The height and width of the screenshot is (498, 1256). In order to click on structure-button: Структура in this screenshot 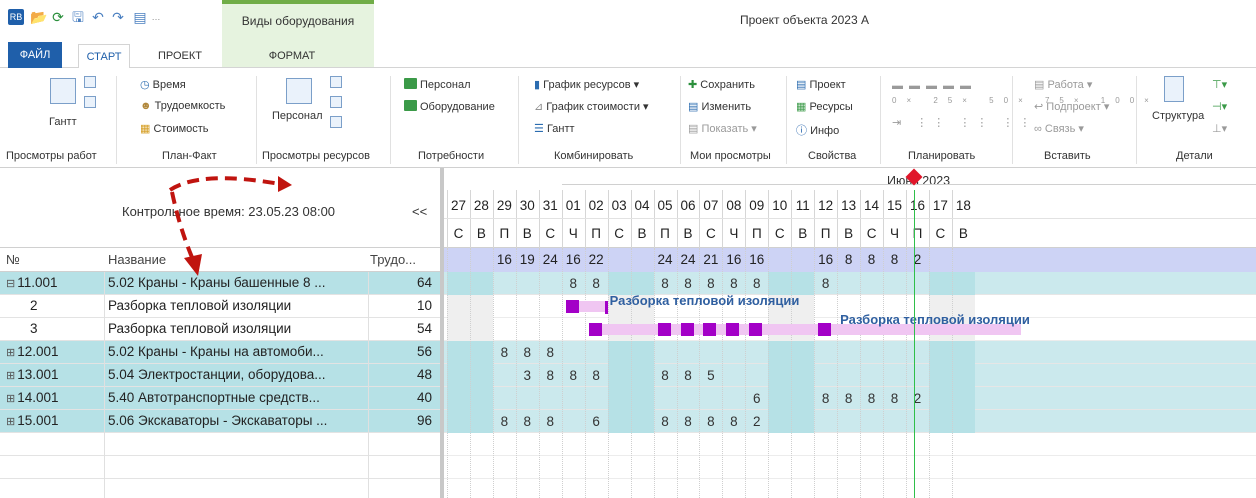, I will do `click(1178, 116)`.